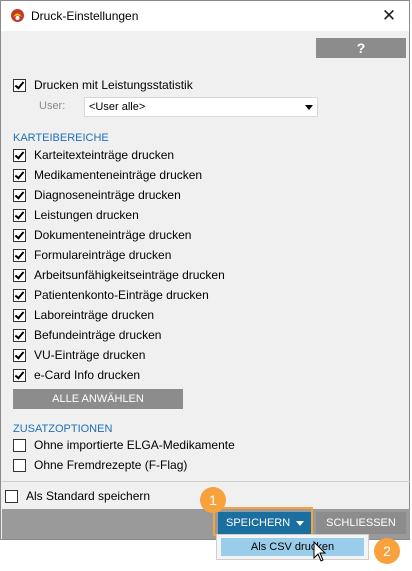  I want to click on window-title: Druck-Einstellungen, so click(85, 16).